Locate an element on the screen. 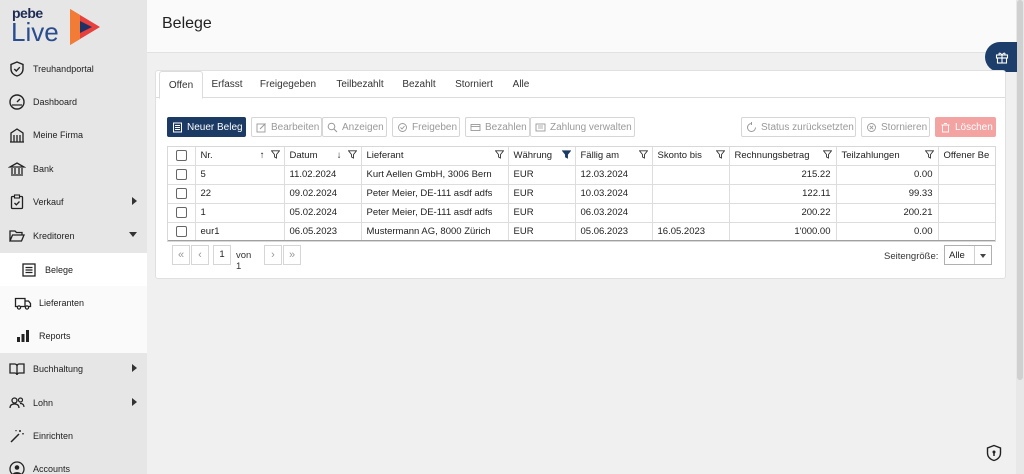 Image resolution: width=1024 pixels, height=474 pixels. cell-faellig-am: 05.06.2023 is located at coordinates (614, 231).